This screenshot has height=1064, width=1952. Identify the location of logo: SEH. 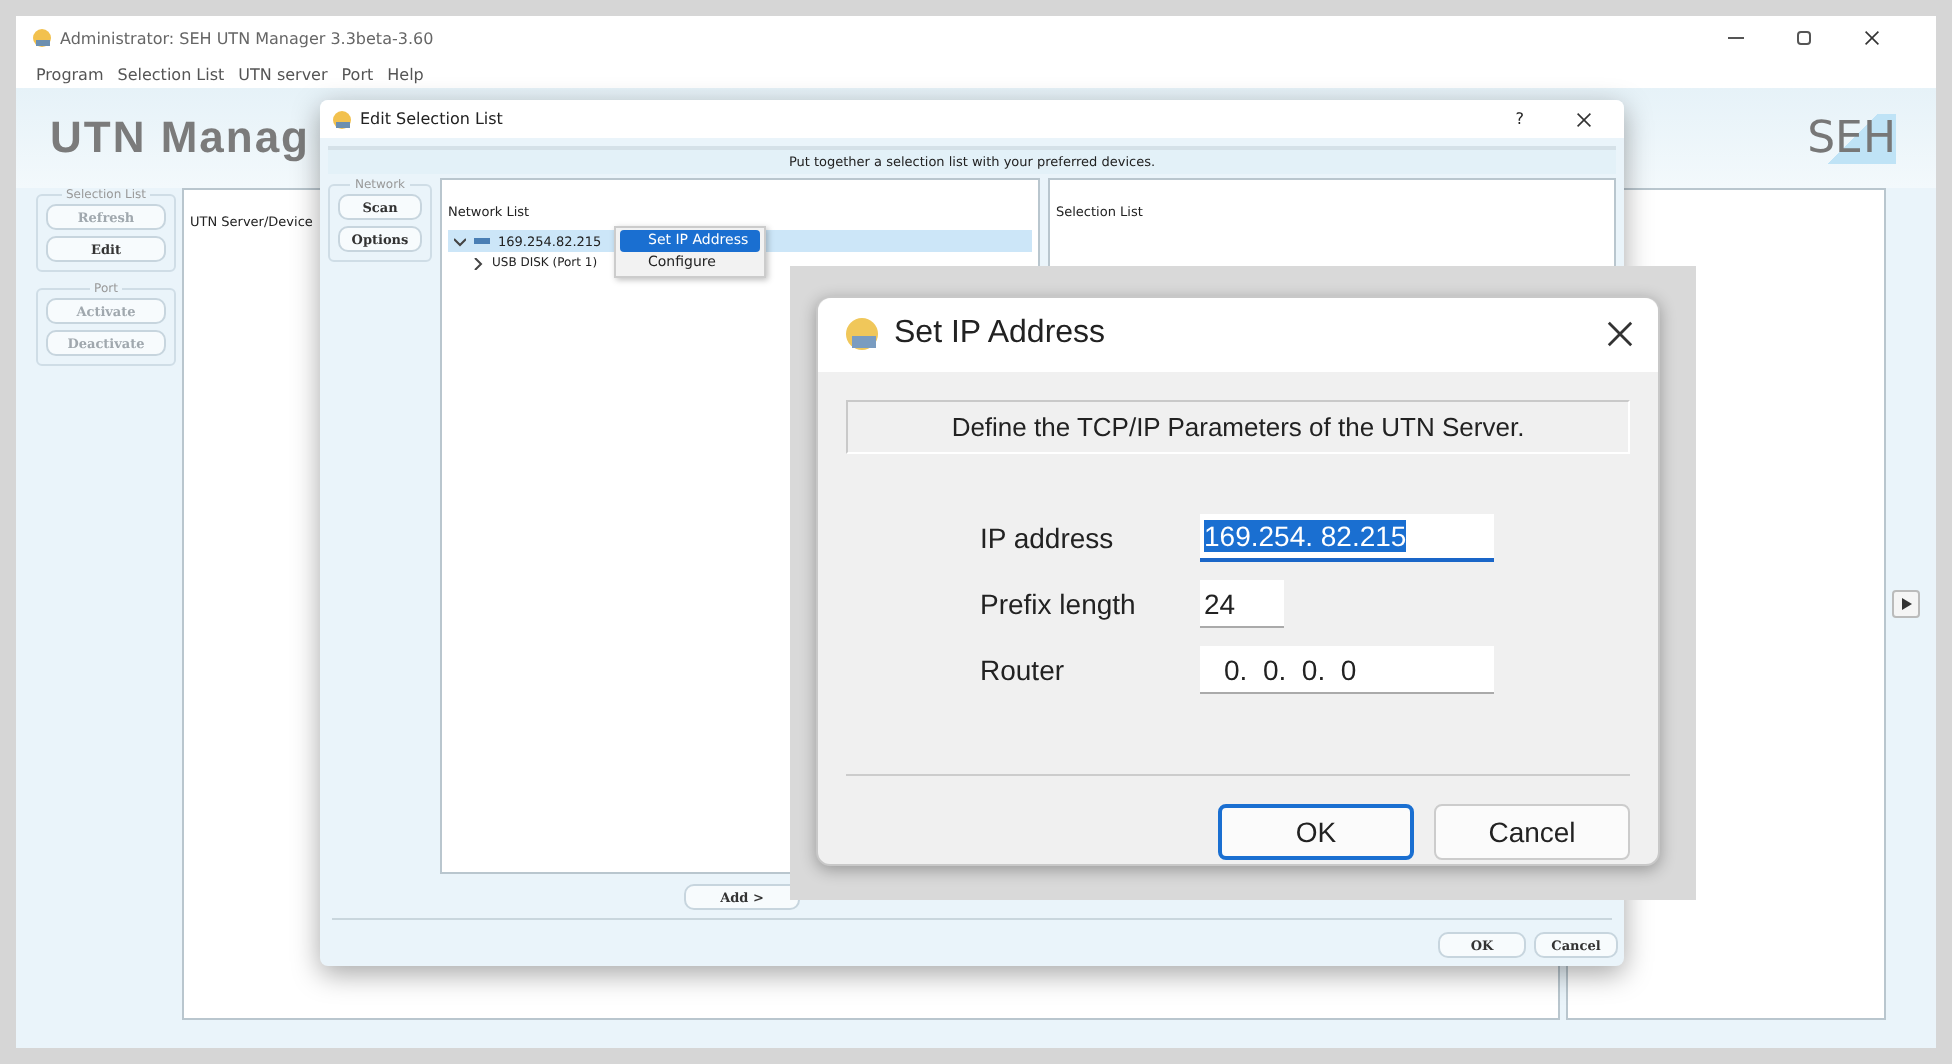
(1851, 138).